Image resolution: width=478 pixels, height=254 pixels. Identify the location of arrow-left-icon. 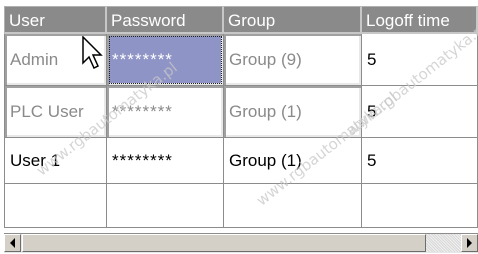
(12, 243).